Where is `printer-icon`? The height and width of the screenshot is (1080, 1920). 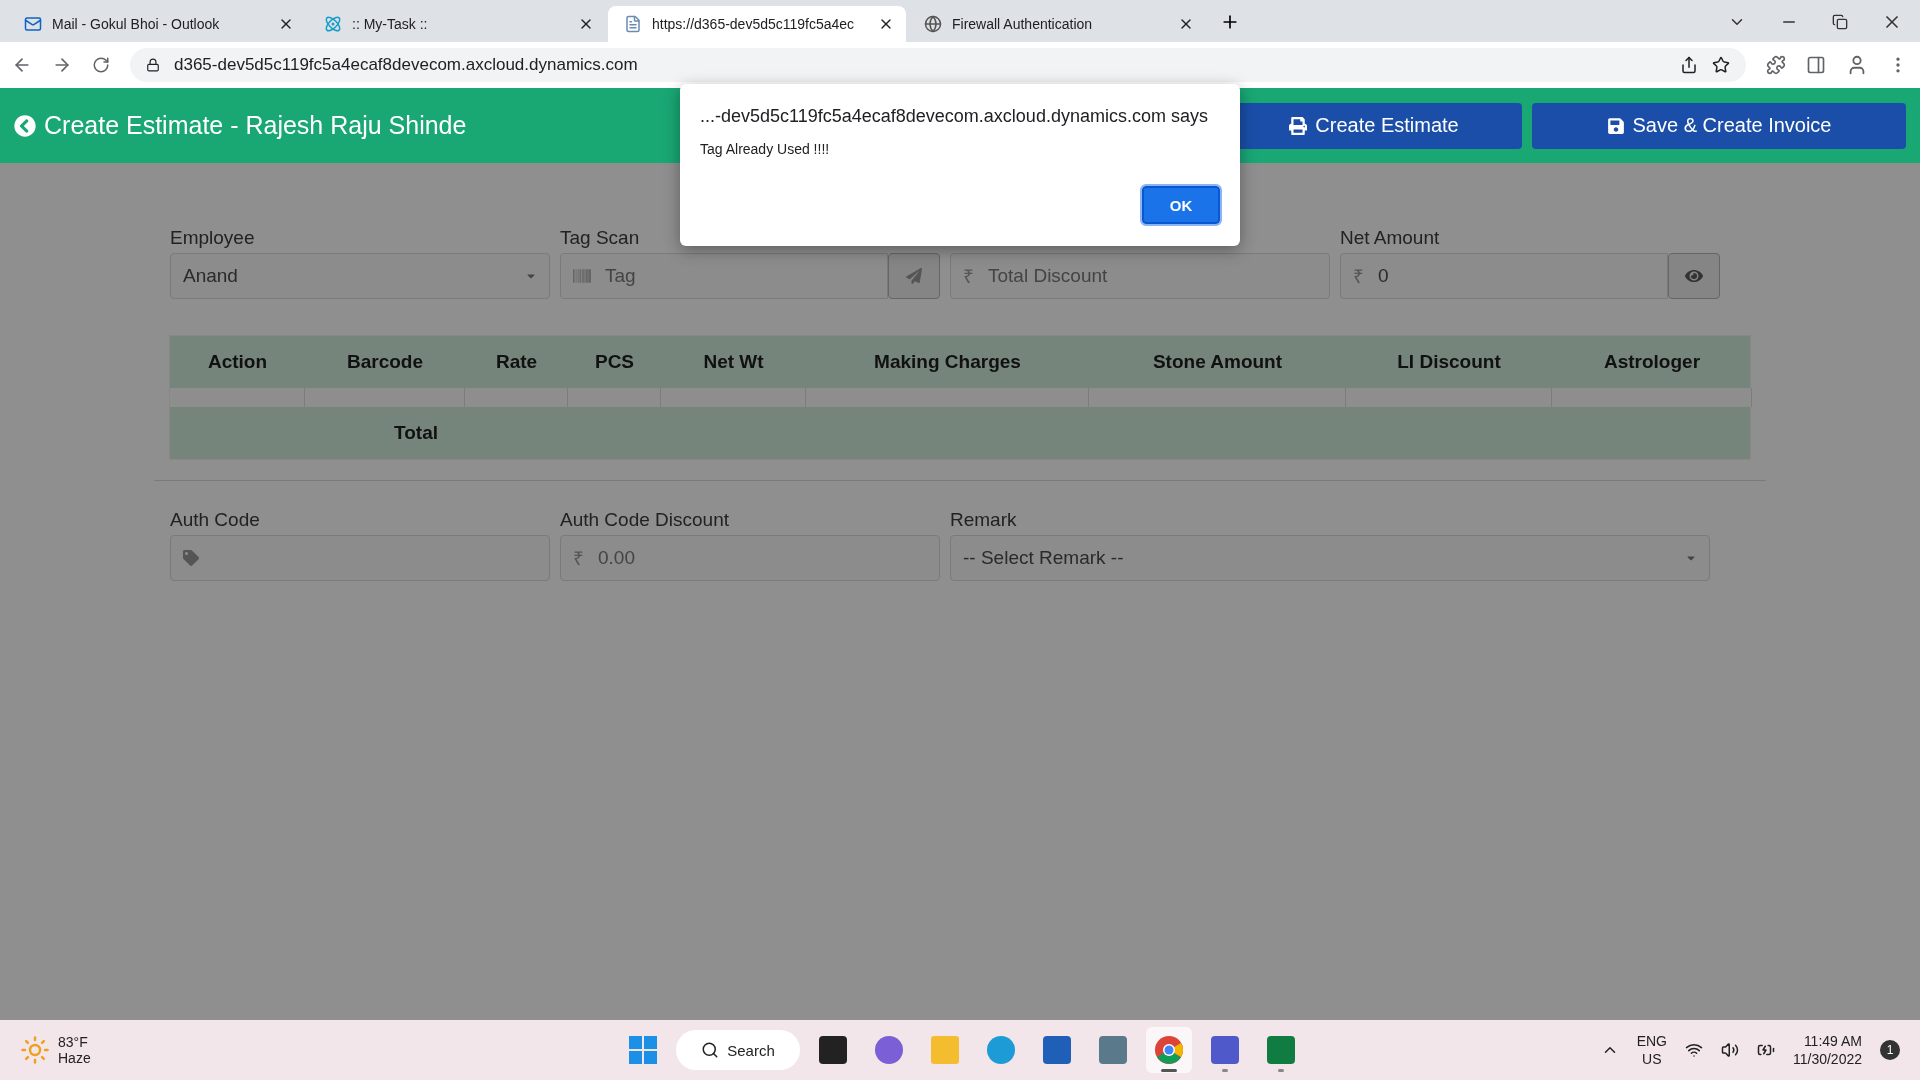 printer-icon is located at coordinates (1298, 125).